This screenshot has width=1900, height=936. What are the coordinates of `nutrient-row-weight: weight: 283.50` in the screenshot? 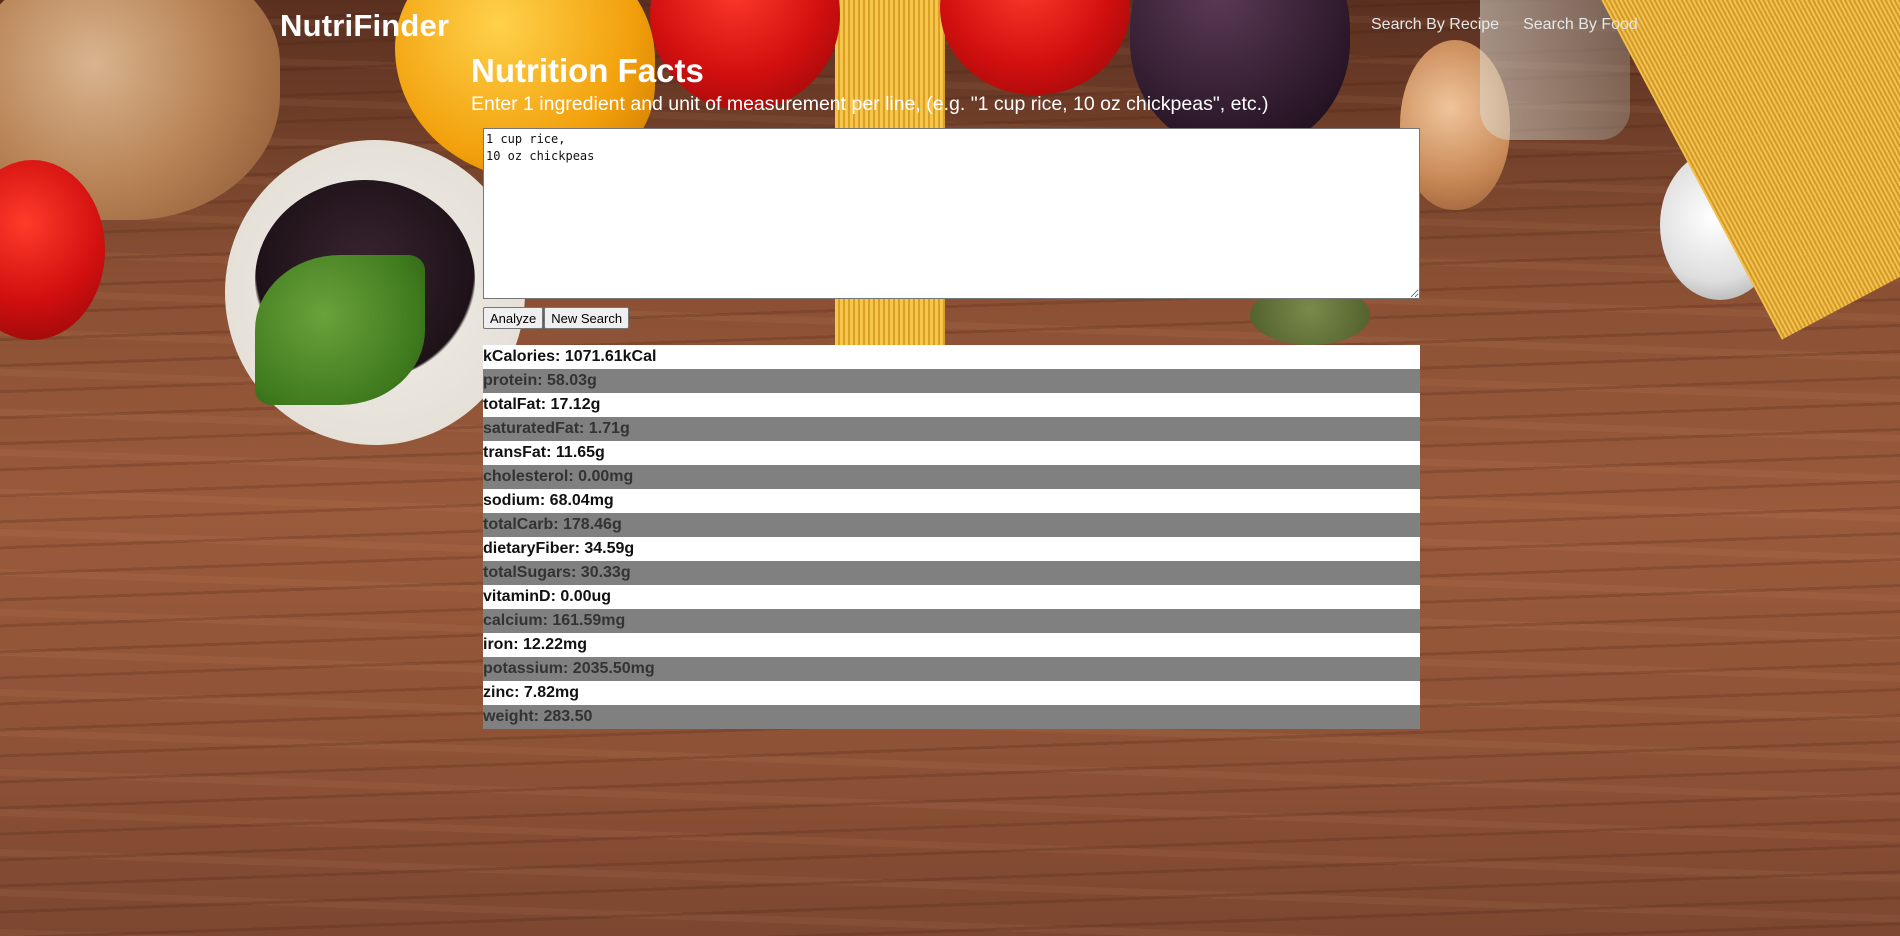 It's located at (951, 717).